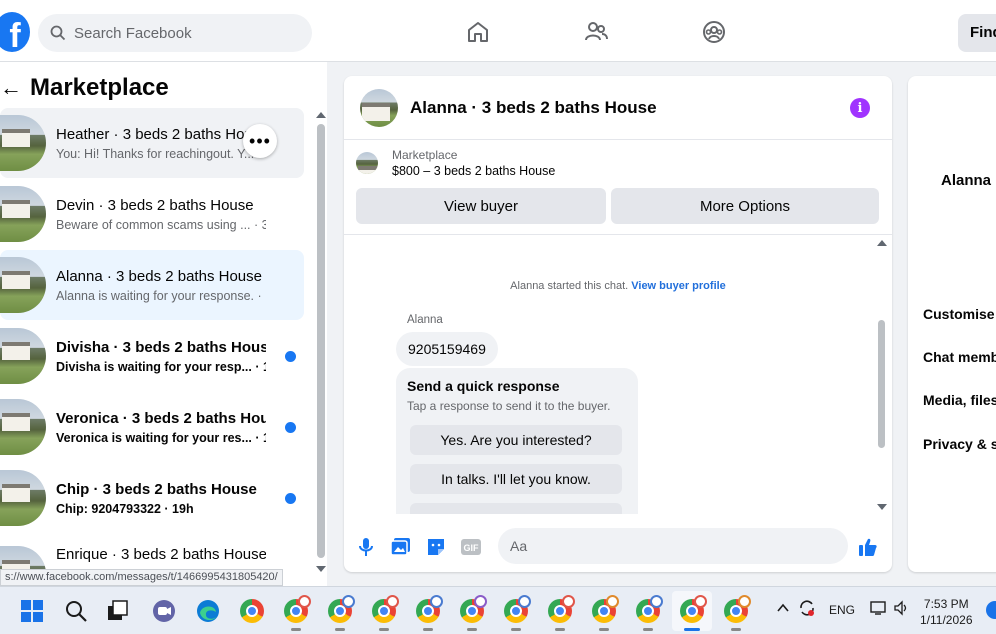 This screenshot has width=996, height=634. I want to click on quick-reply-button, so click(516, 508).